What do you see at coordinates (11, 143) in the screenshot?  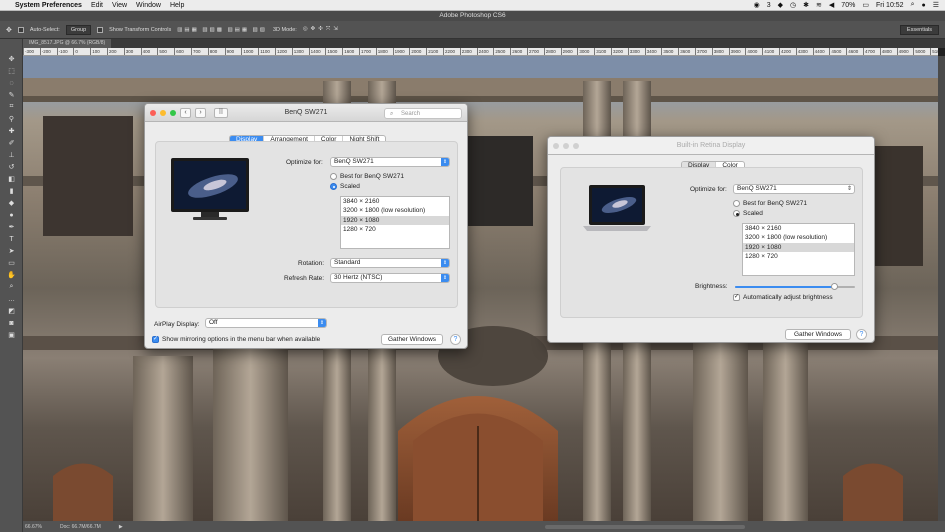 I see `brush-tool-icon: ✐` at bounding box center [11, 143].